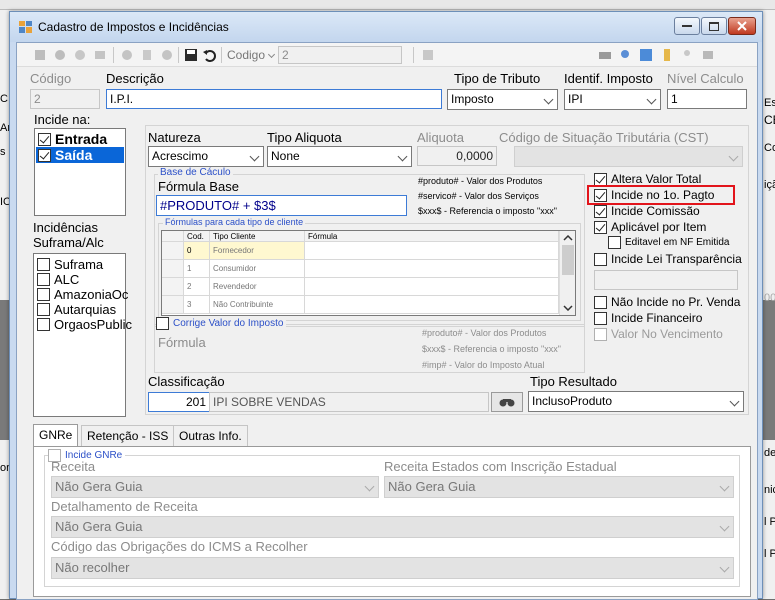  What do you see at coordinates (349, 402) in the screenshot?
I see `classificacao-desc-input: IPI SOBRE VENDAS` at bounding box center [349, 402].